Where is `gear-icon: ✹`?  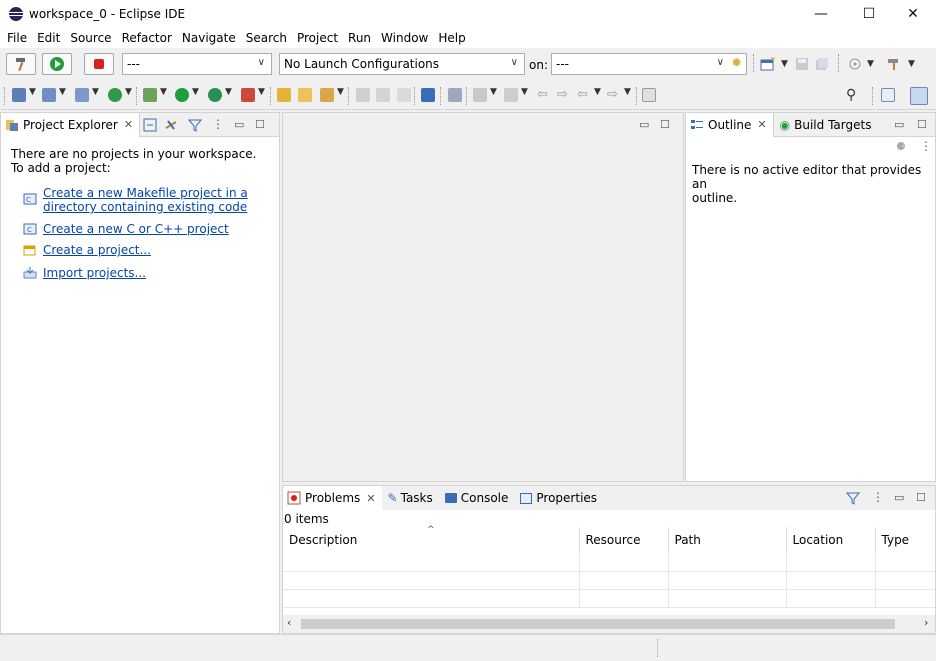
gear-icon: ✹ is located at coordinates (736, 63).